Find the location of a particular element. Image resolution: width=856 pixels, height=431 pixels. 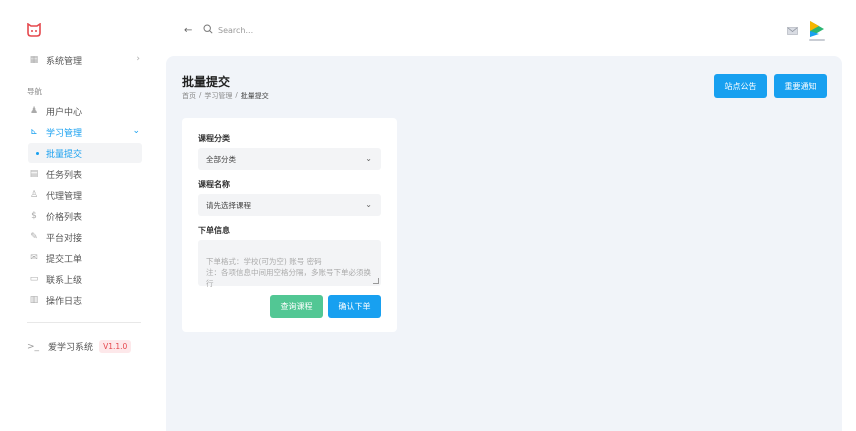

category-selected-value: 全部分类 is located at coordinates (221, 159).